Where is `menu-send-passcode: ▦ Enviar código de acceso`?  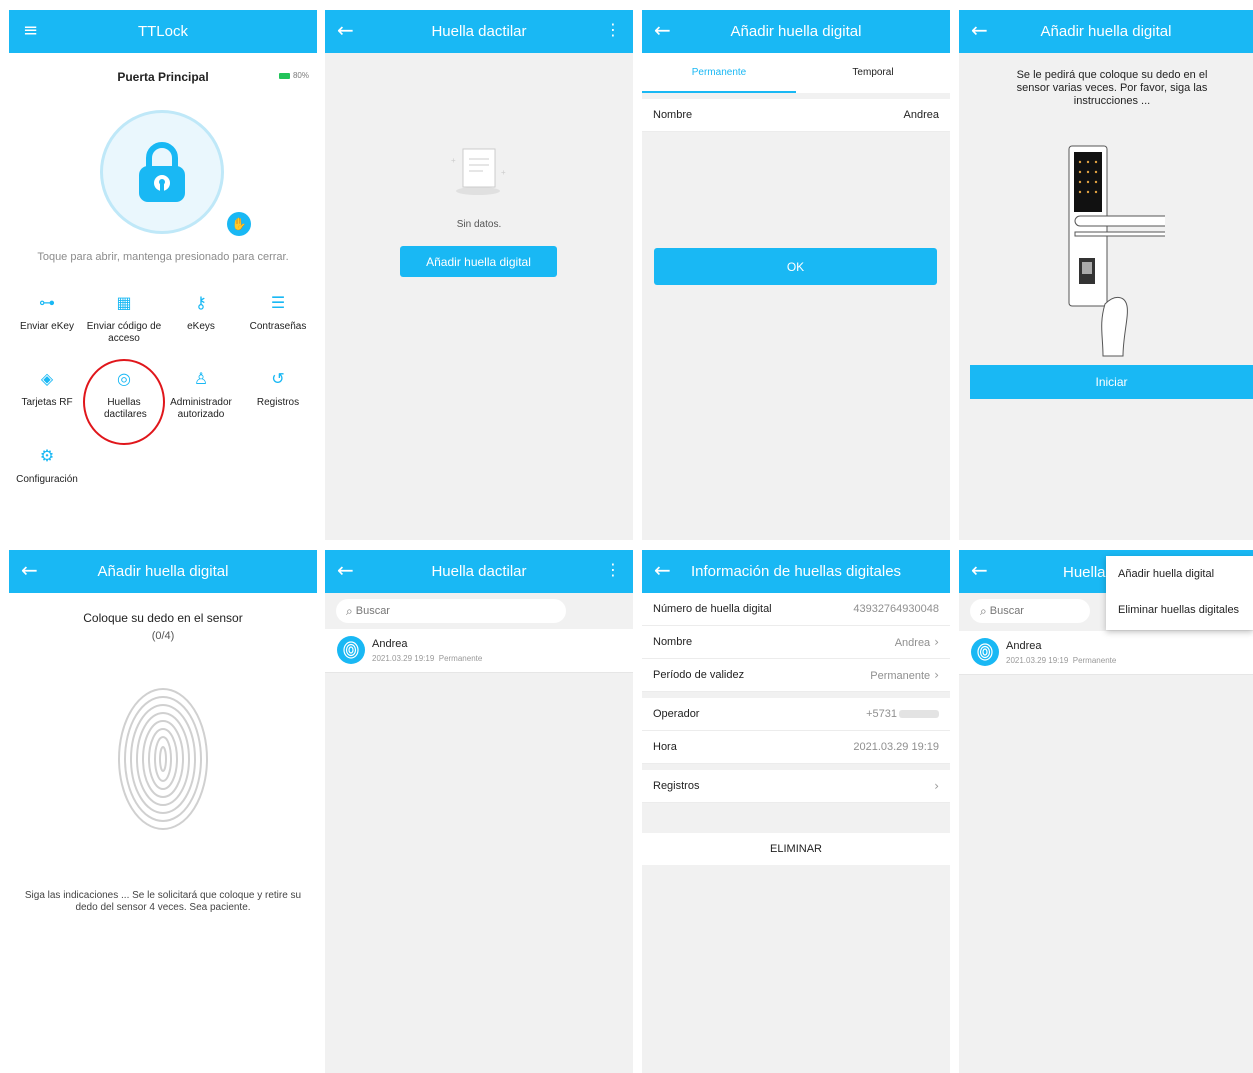
menu-send-passcode: ▦ Enviar código de acceso is located at coordinates (124, 319).